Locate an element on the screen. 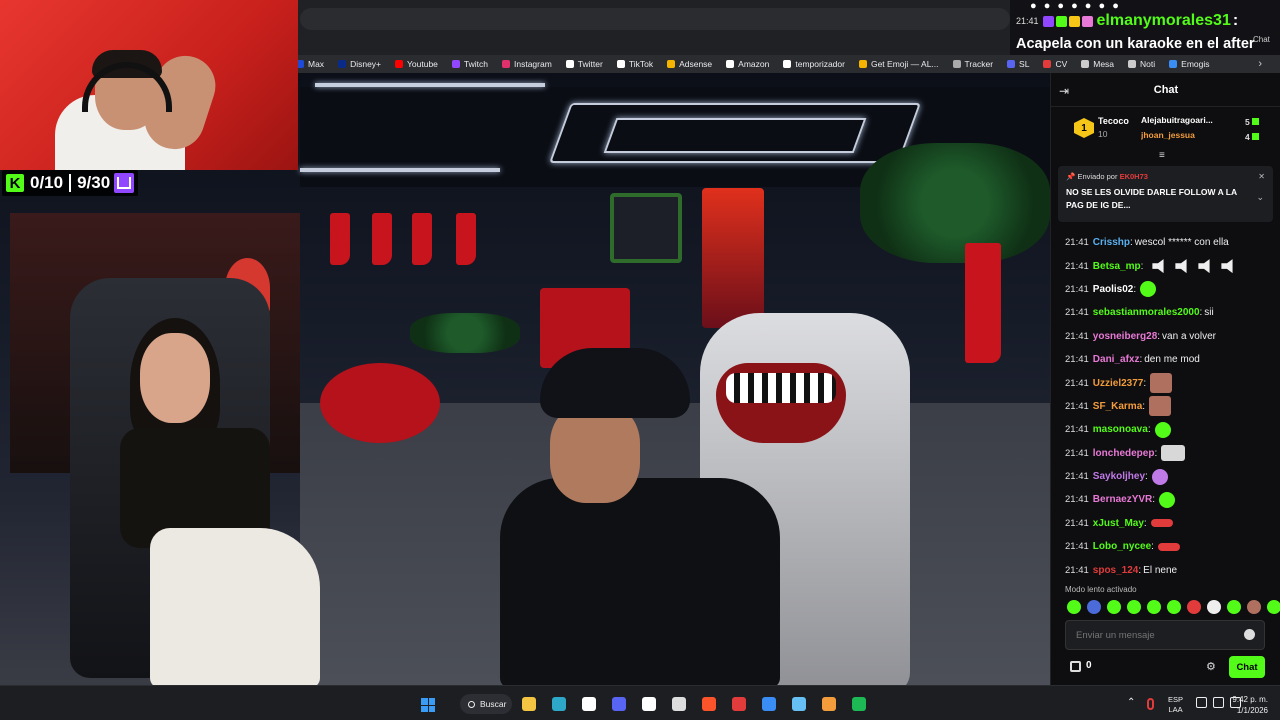  message-username: masonoava is located at coordinates (1120, 429).